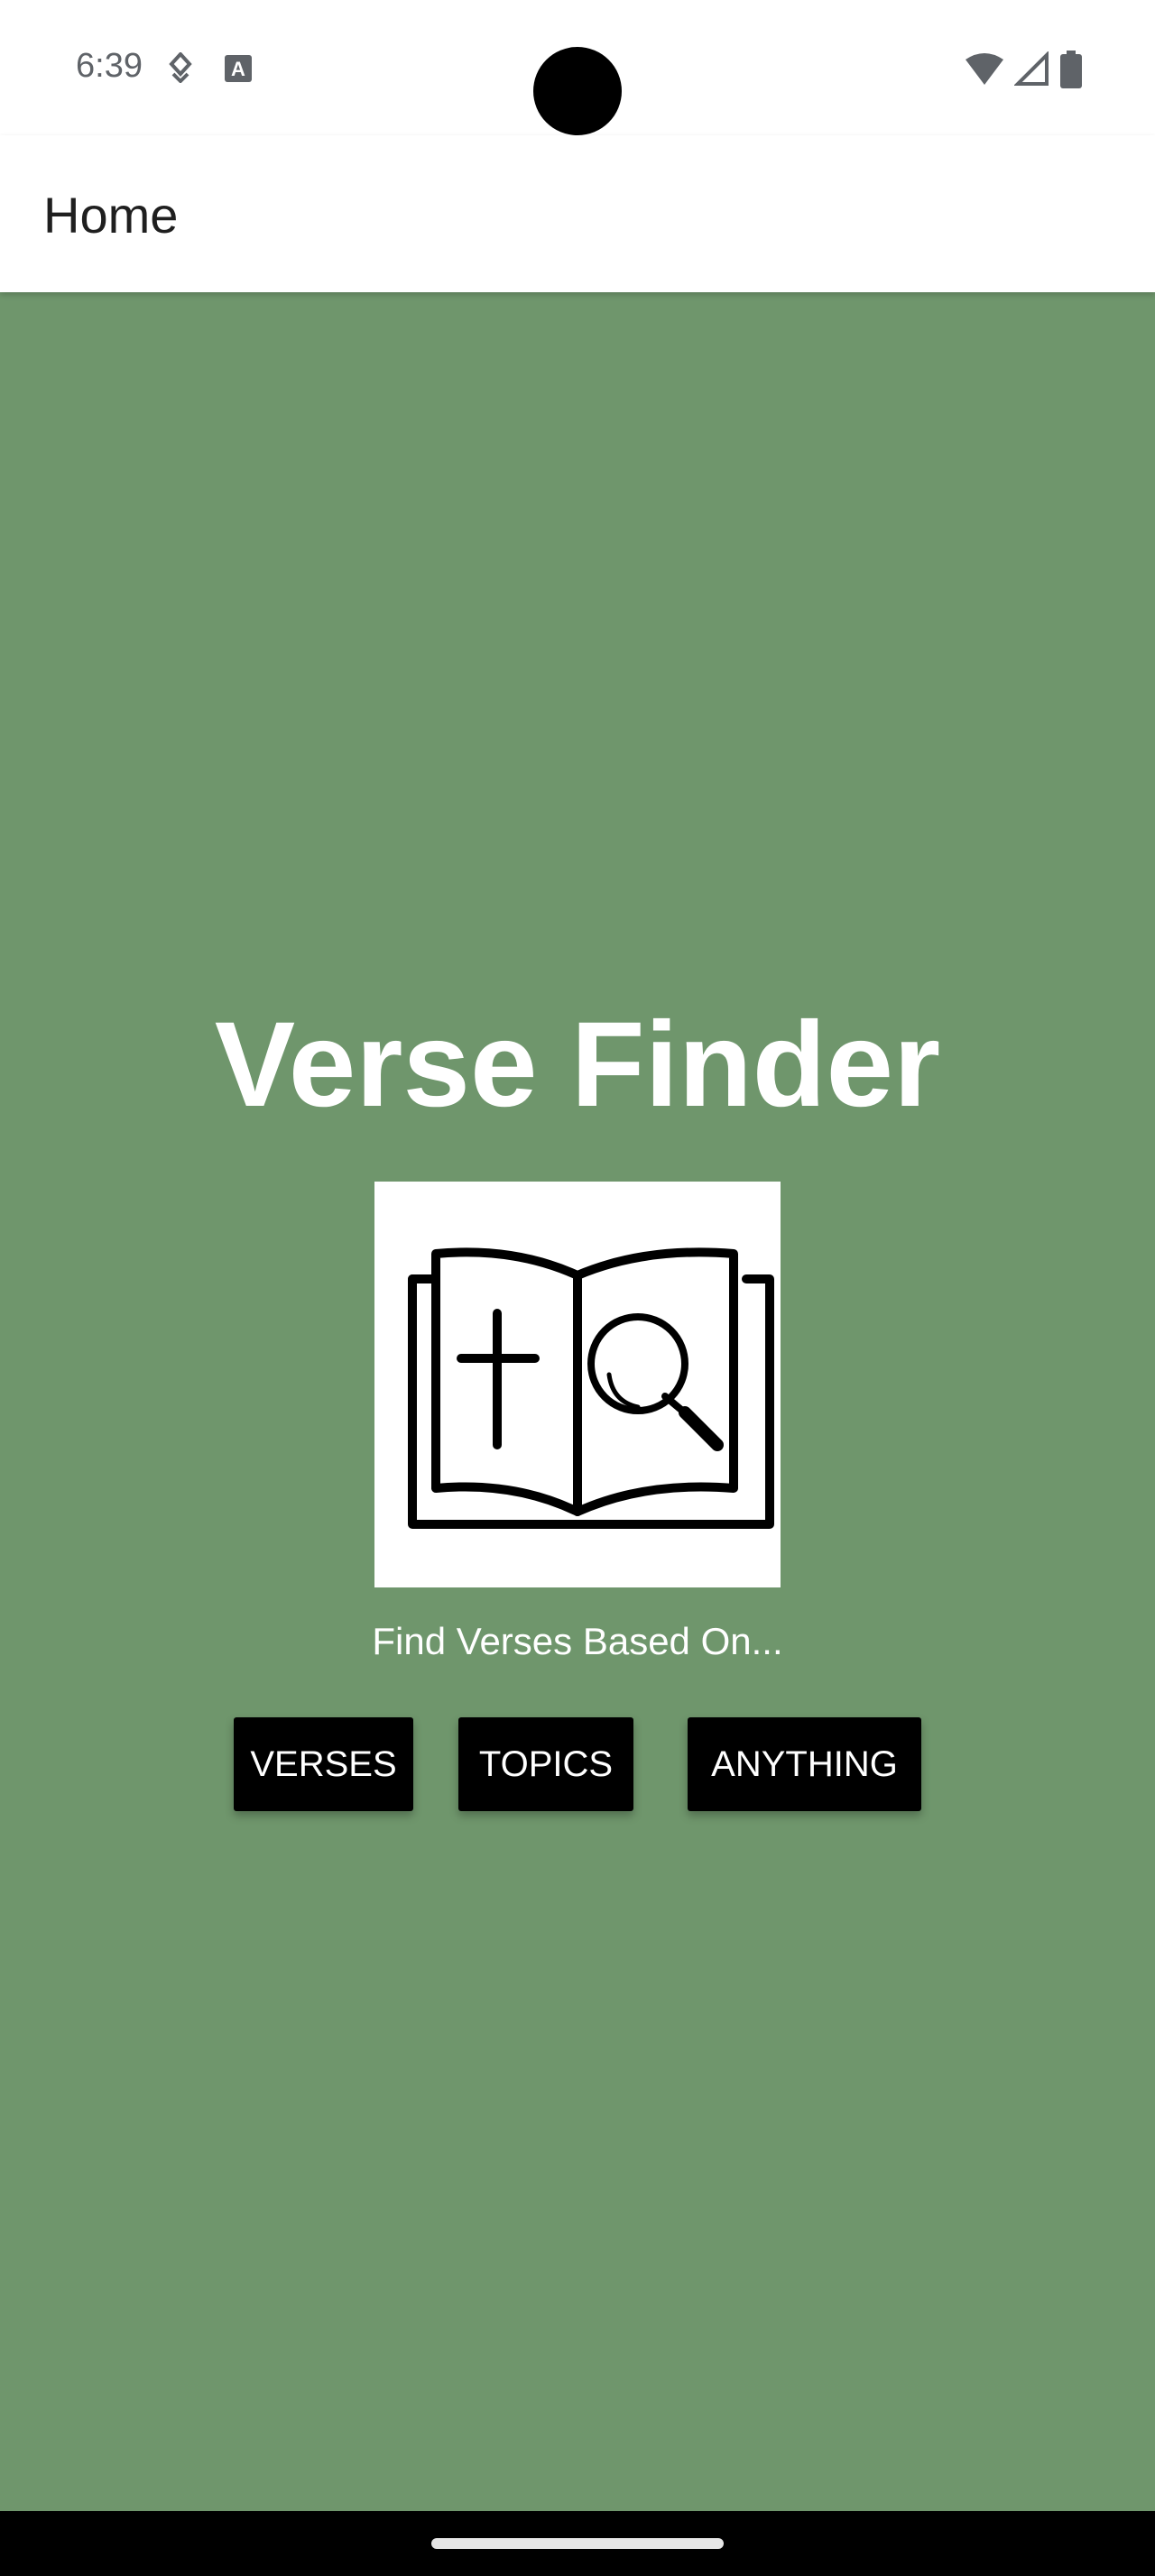  What do you see at coordinates (323, 1764) in the screenshot?
I see `verses-button: VERSES` at bounding box center [323, 1764].